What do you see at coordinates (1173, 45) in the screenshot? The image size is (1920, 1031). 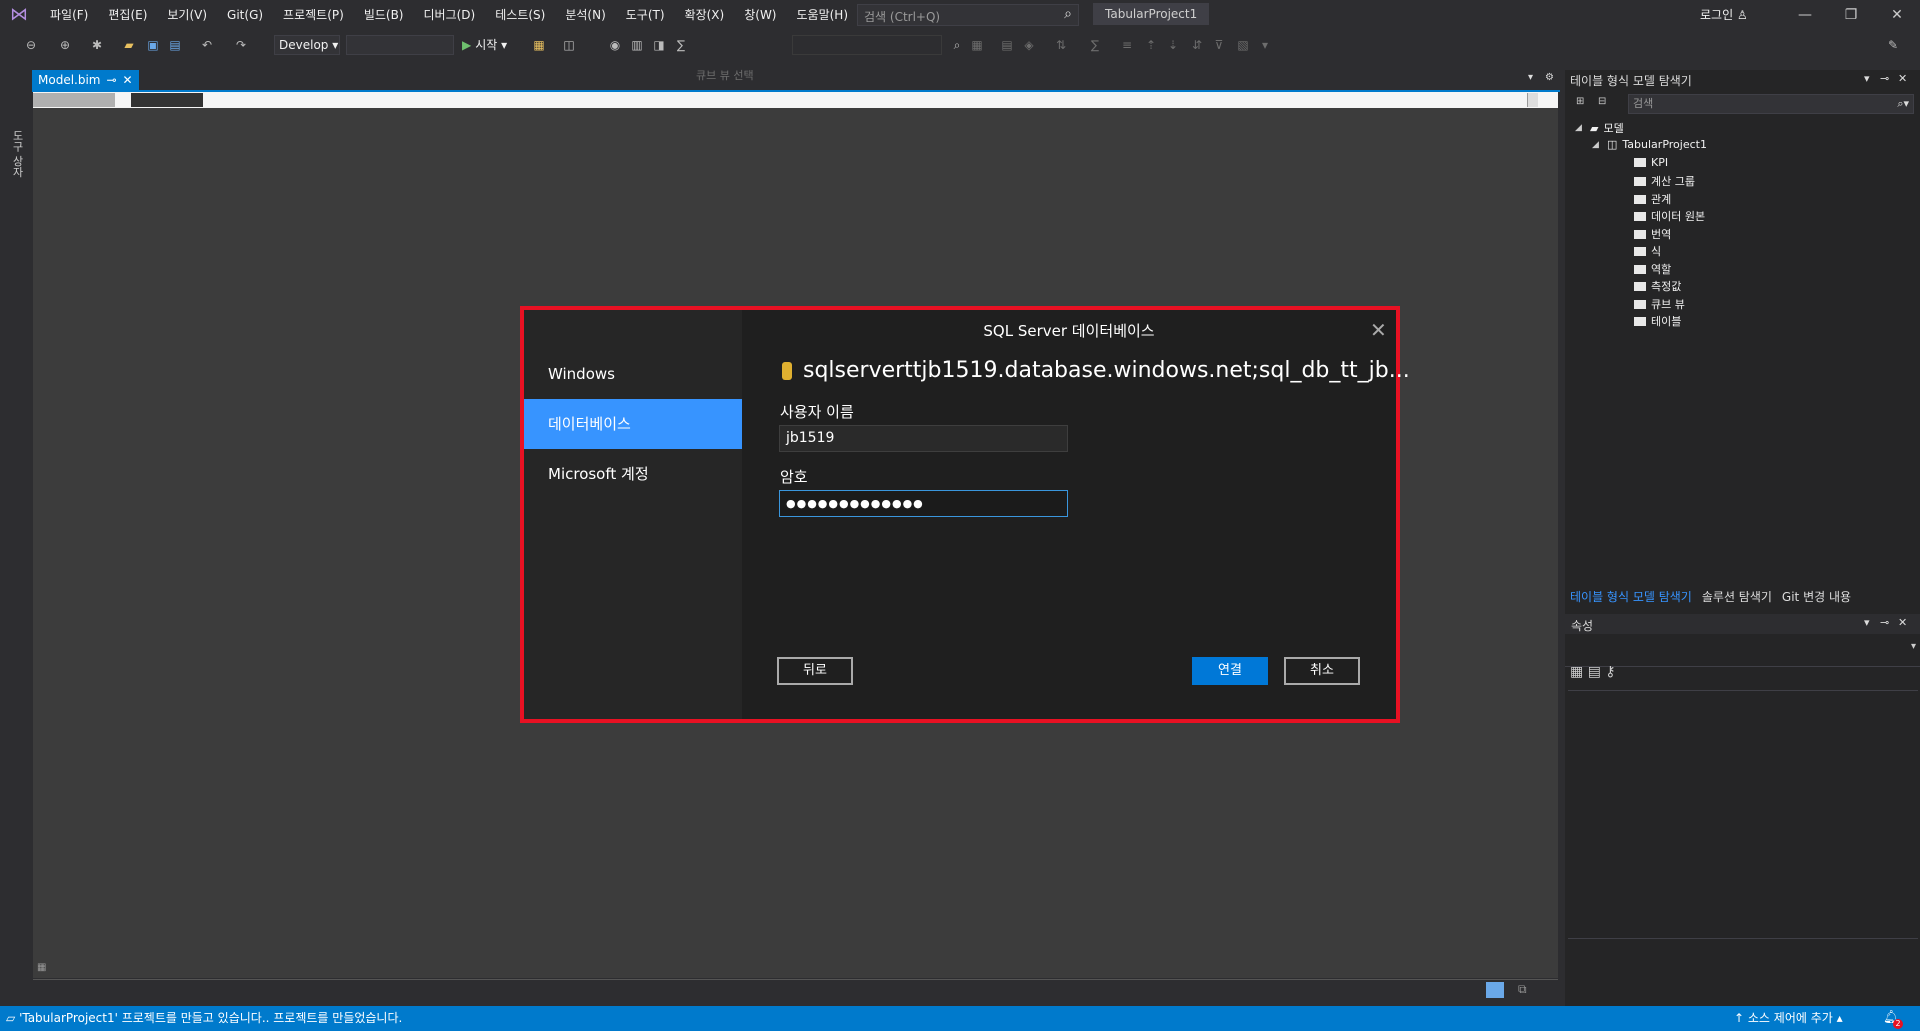 I see `sort-desc-icon: ⇣` at bounding box center [1173, 45].